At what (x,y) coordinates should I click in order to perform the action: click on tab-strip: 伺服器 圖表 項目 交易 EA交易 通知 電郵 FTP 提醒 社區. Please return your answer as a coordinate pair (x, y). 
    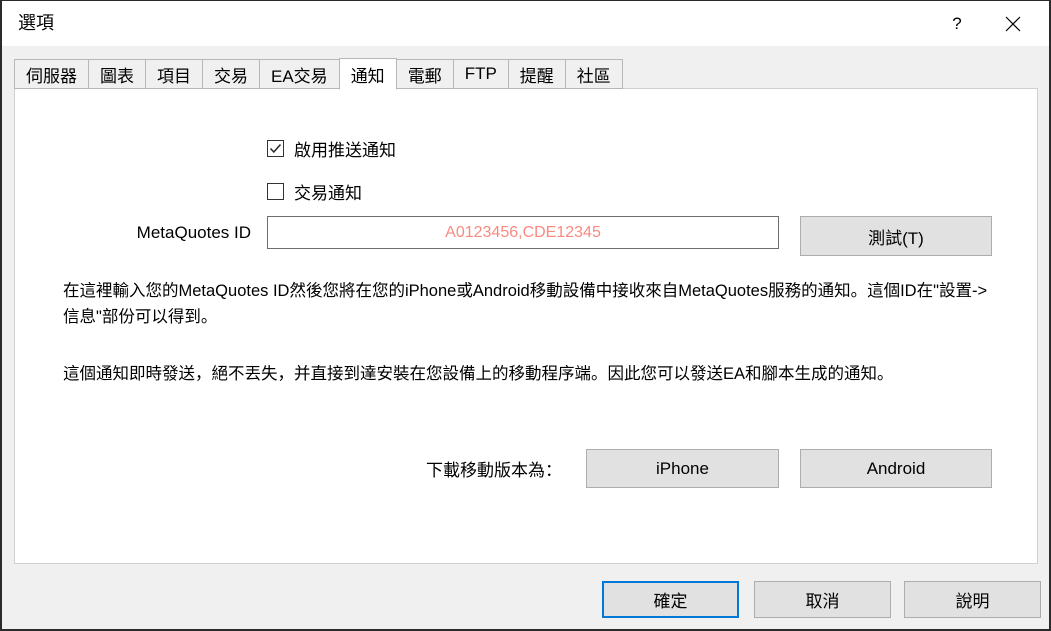
    Looking at the image, I should click on (318, 74).